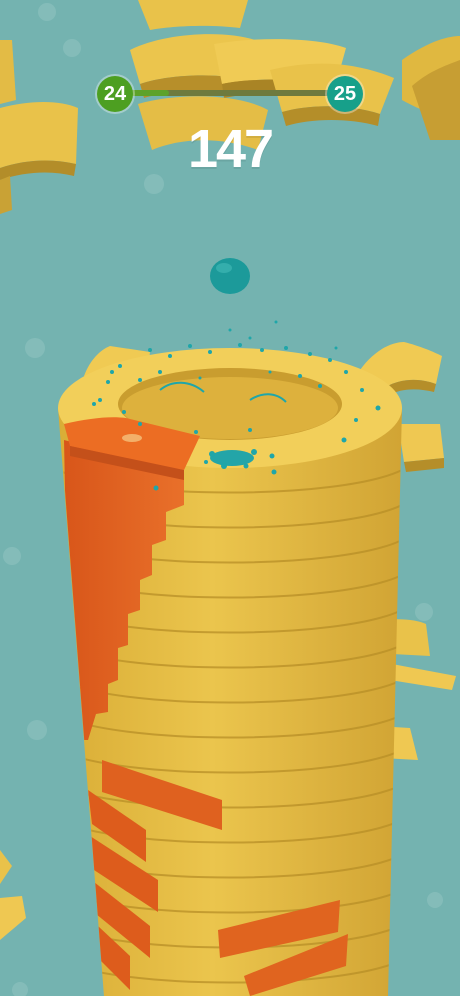 This screenshot has width=460, height=996. What do you see at coordinates (132, 438) in the screenshot?
I see `slab-highlight` at bounding box center [132, 438].